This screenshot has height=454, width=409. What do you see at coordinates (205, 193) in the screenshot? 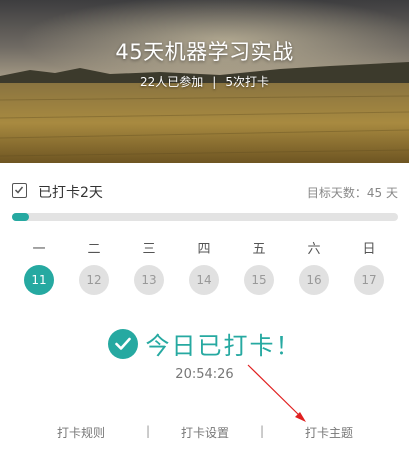
I see `progress-summary: 已打卡2天 目标天数：45 天` at bounding box center [205, 193].